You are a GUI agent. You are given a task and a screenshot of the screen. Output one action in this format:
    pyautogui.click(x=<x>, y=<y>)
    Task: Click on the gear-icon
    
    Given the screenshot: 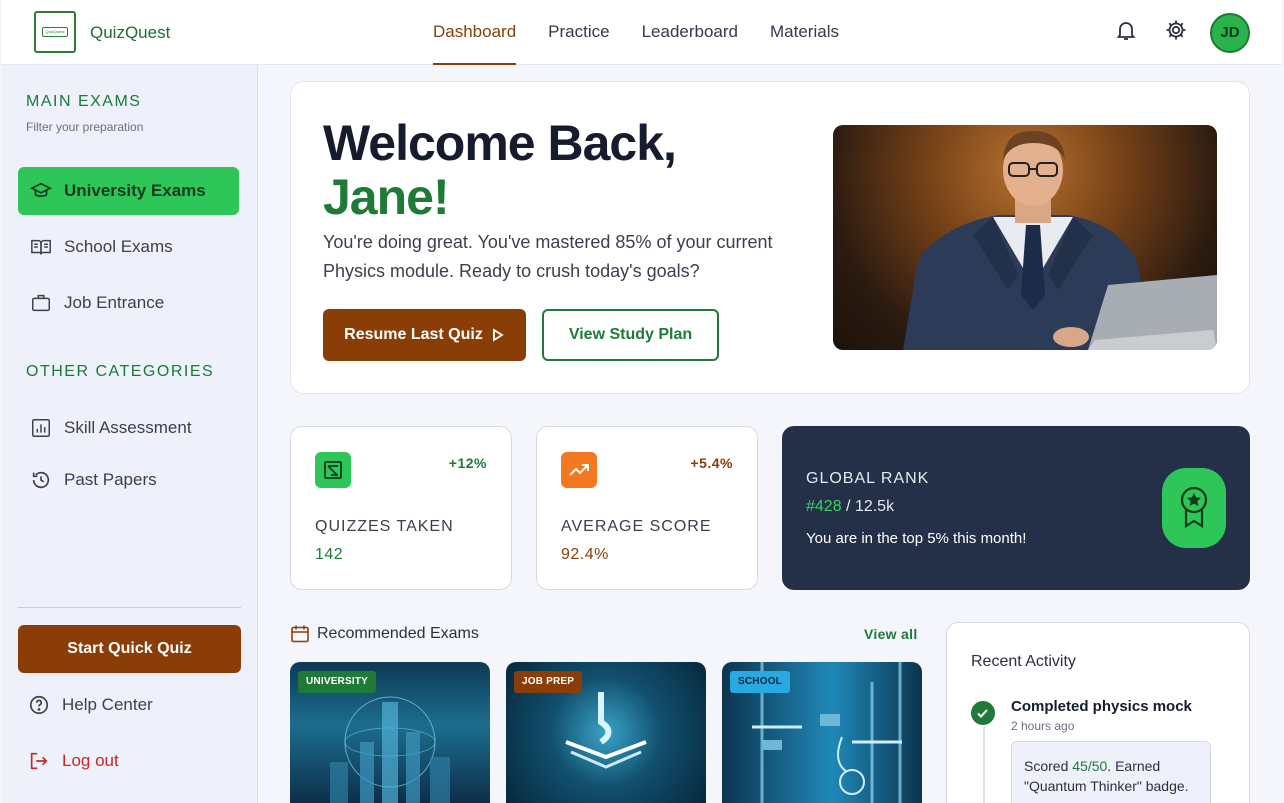 What is the action you would take?
    pyautogui.click(x=1176, y=30)
    